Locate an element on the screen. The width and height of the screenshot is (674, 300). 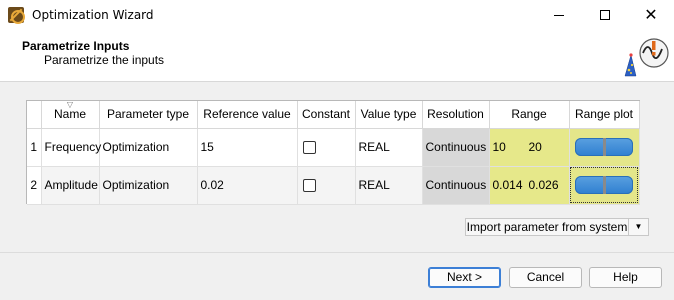
close-button: ✕ is located at coordinates (651, 15).